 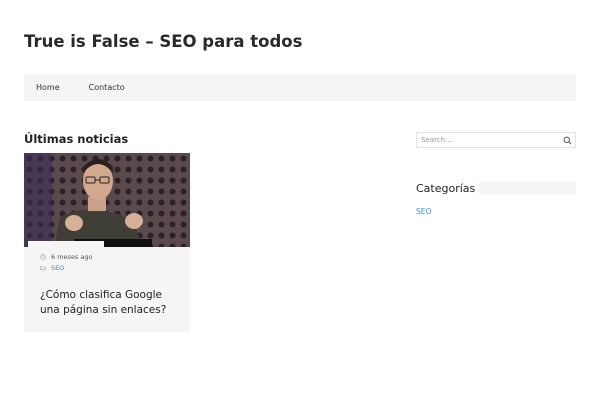 What do you see at coordinates (527, 188) in the screenshot?
I see `title-divider` at bounding box center [527, 188].